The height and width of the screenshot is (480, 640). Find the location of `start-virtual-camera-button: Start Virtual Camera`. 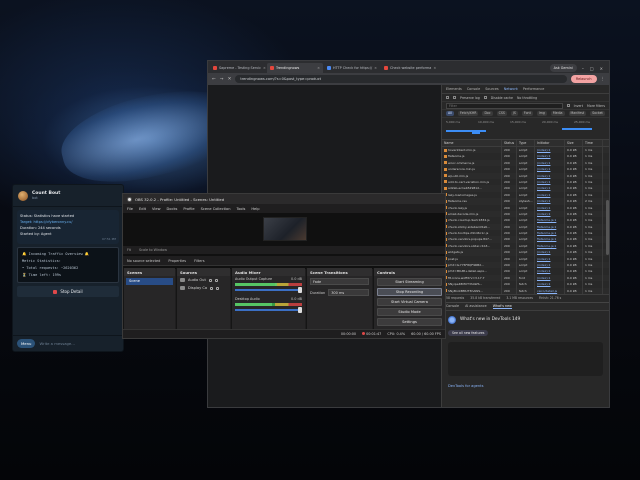

start-virtual-camera-button: Start Virtual Camera is located at coordinates (409, 302).